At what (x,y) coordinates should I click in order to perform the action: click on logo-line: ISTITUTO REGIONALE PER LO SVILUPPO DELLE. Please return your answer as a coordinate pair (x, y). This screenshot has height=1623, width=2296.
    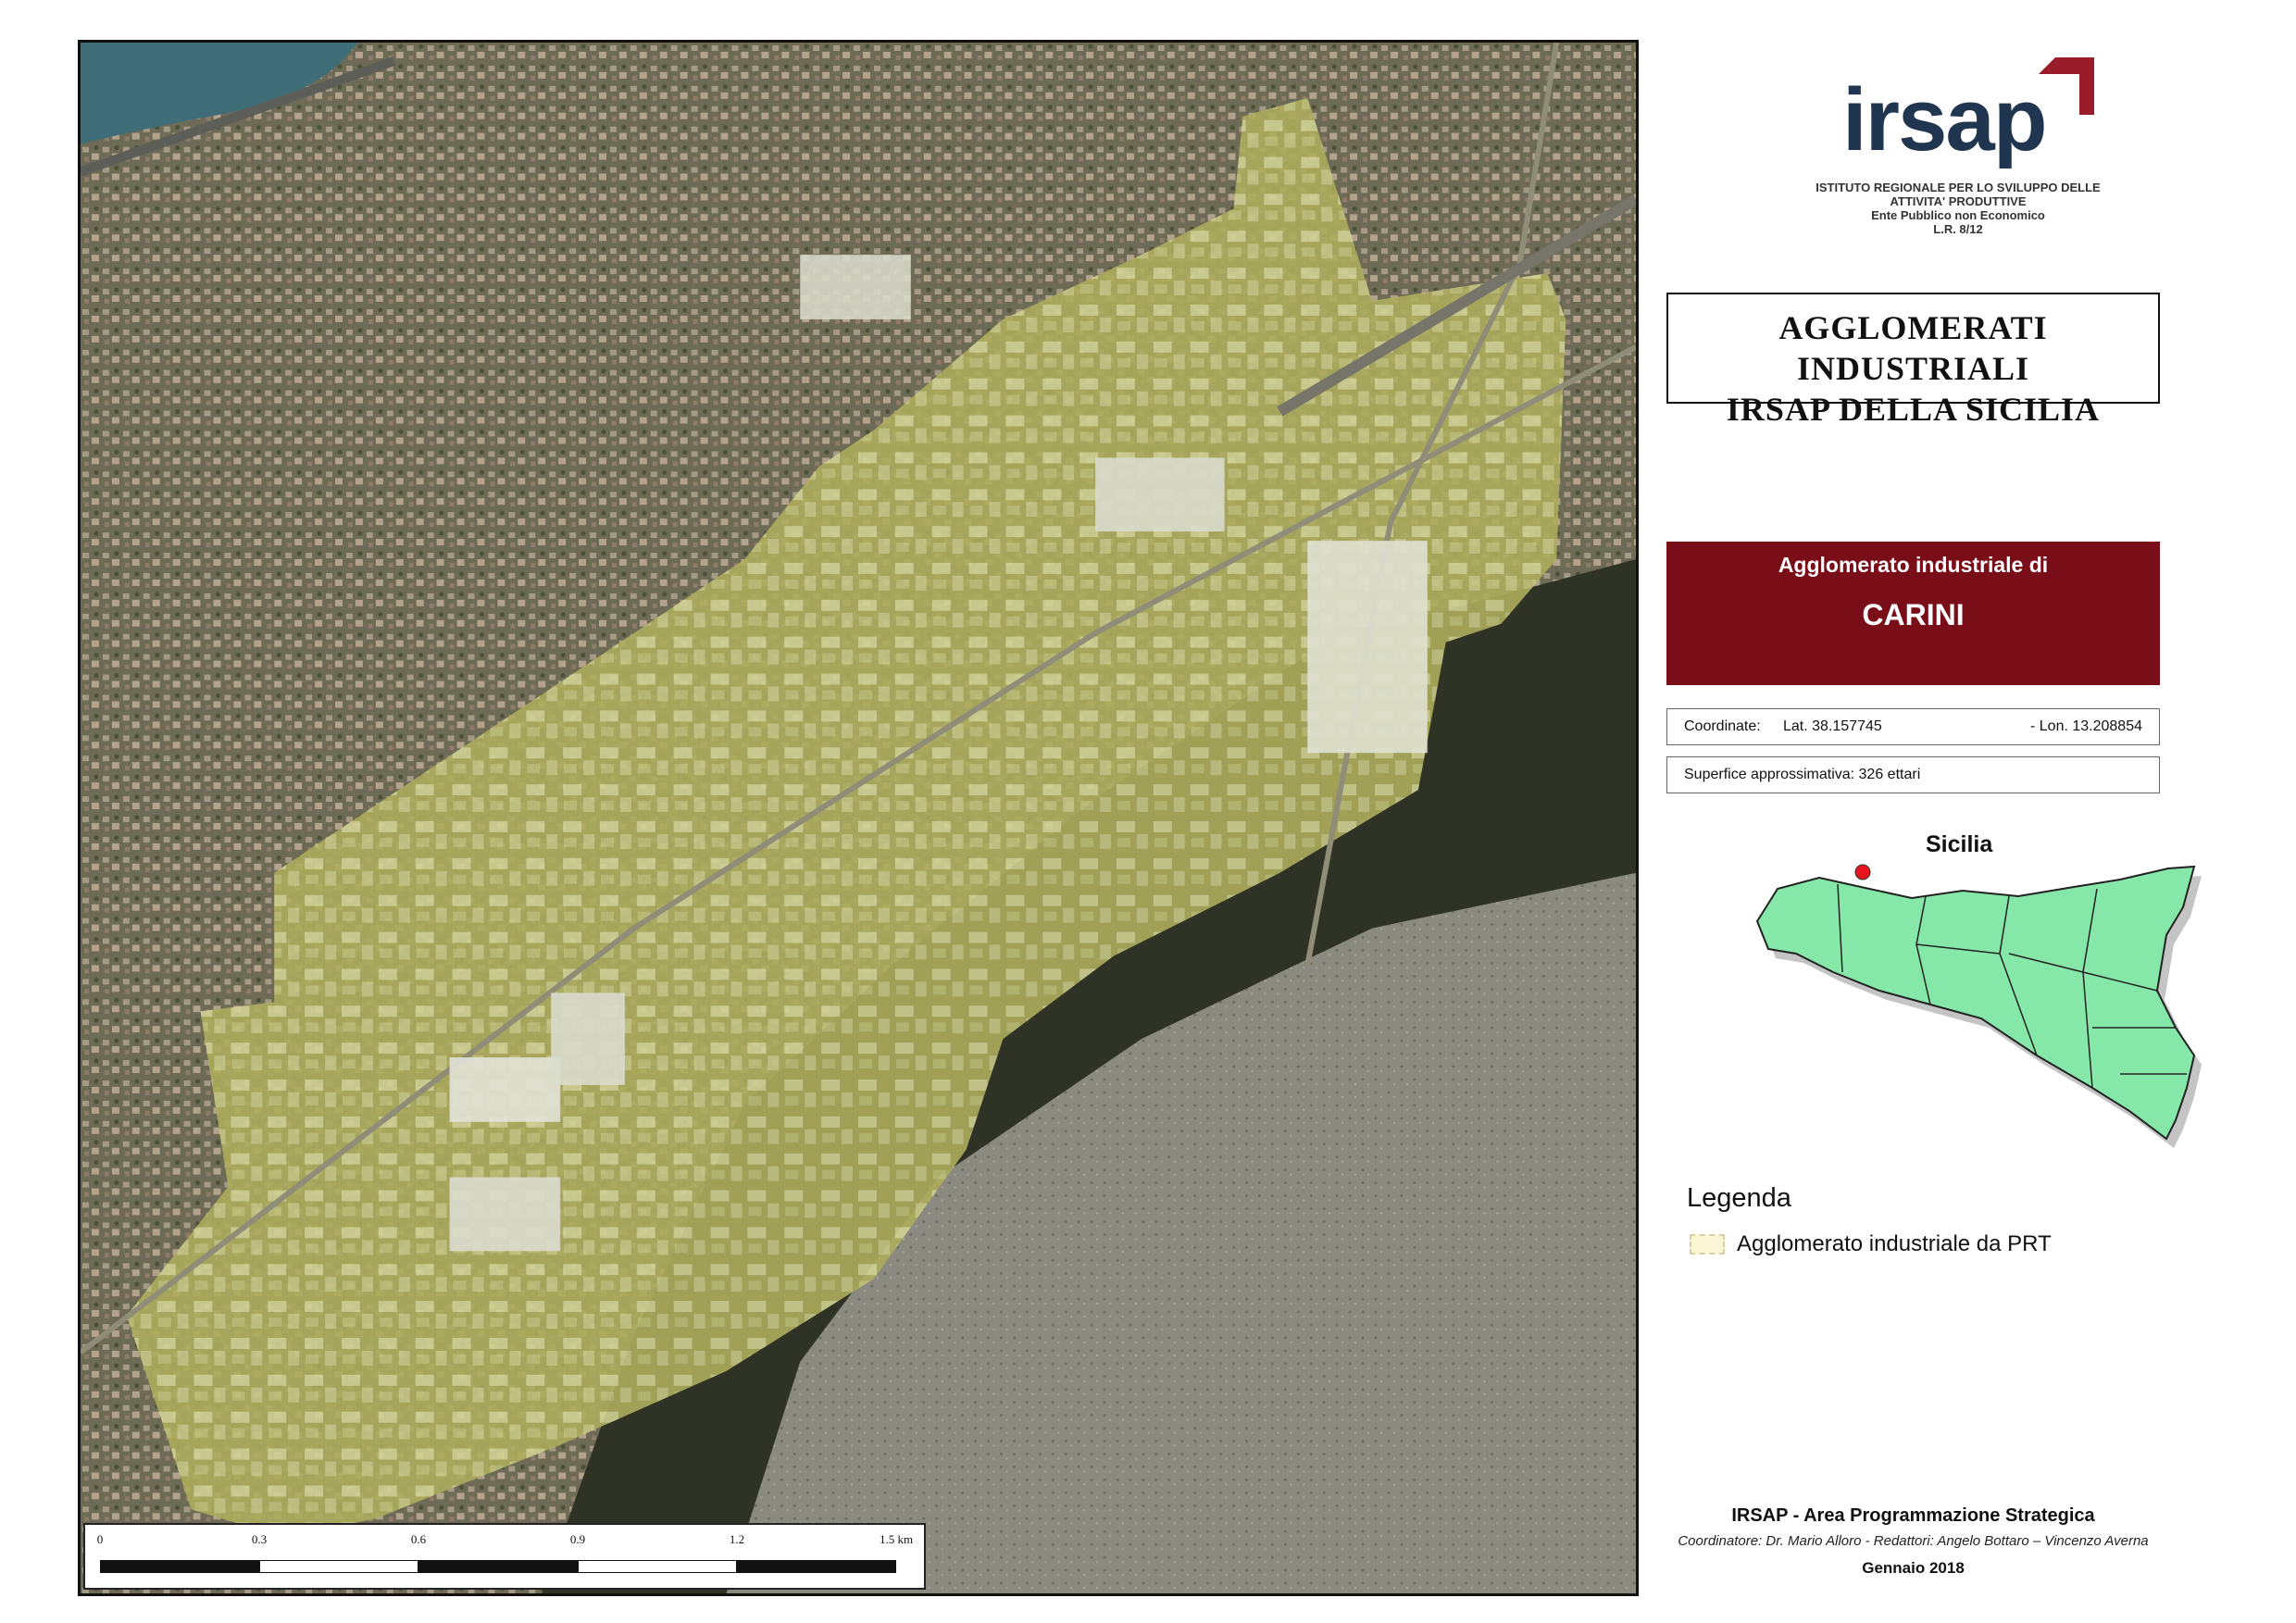
    Looking at the image, I should click on (1958, 187).